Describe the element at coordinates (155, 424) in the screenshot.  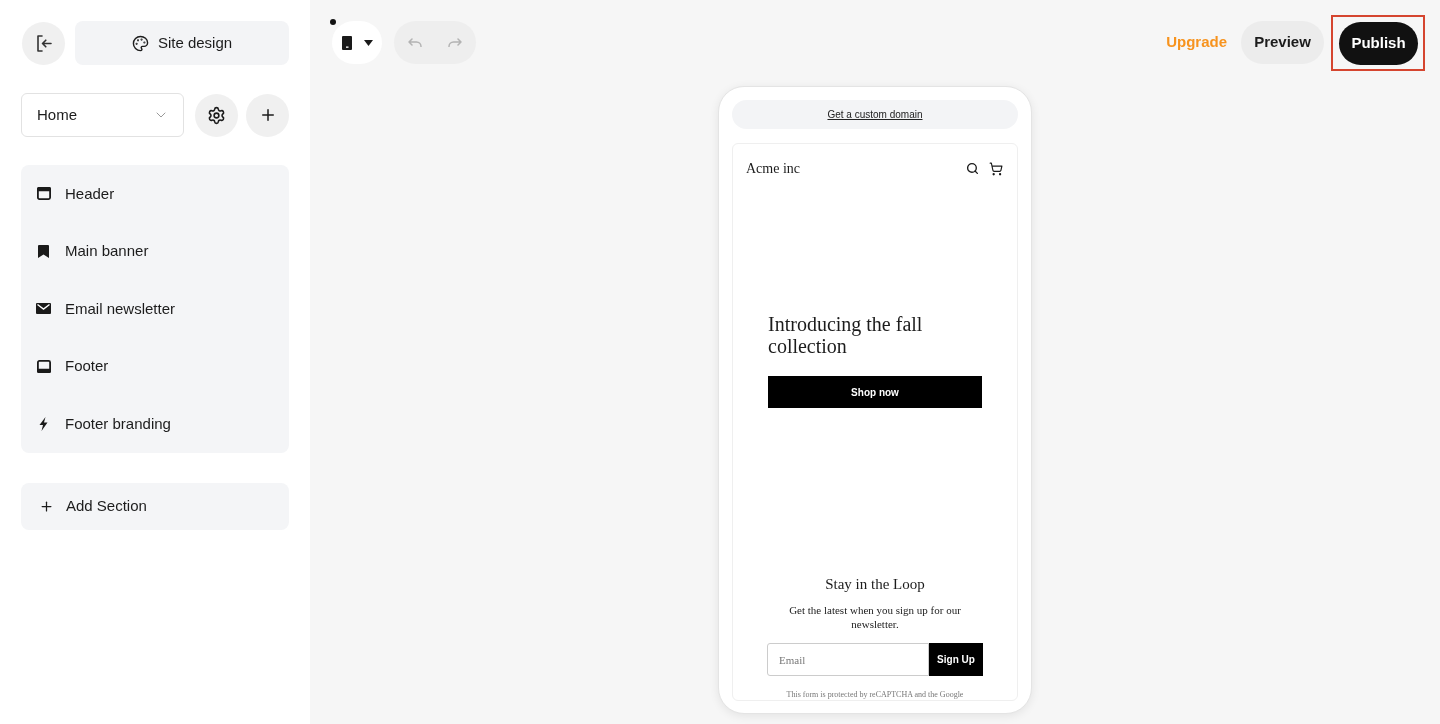
I see `section-item: Footer branding` at that location.